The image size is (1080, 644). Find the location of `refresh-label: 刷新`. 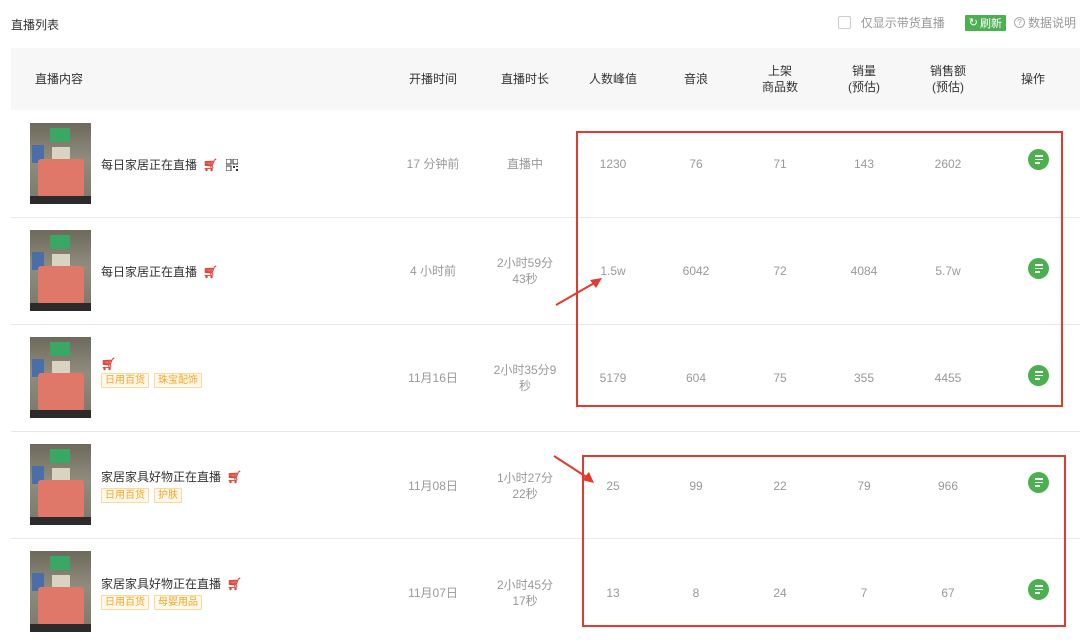

refresh-label: 刷新 is located at coordinates (990, 23).